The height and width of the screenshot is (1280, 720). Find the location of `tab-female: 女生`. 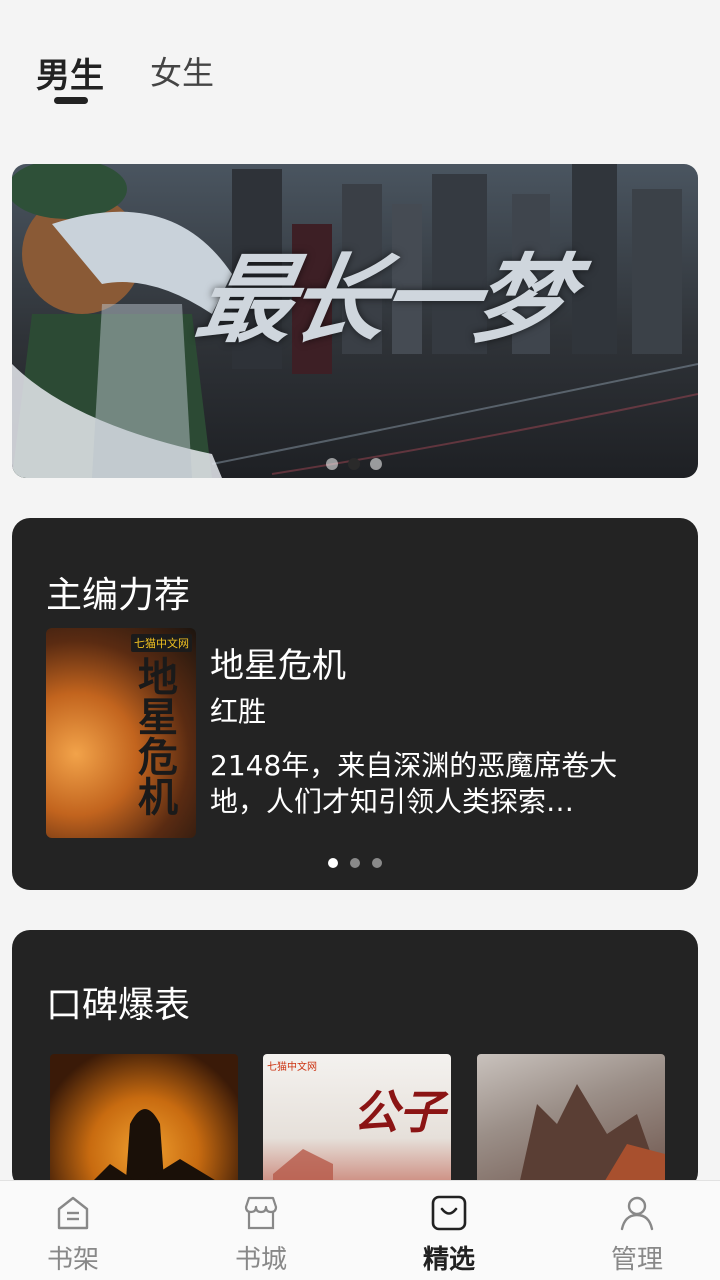

tab-female: 女生 is located at coordinates (182, 71).